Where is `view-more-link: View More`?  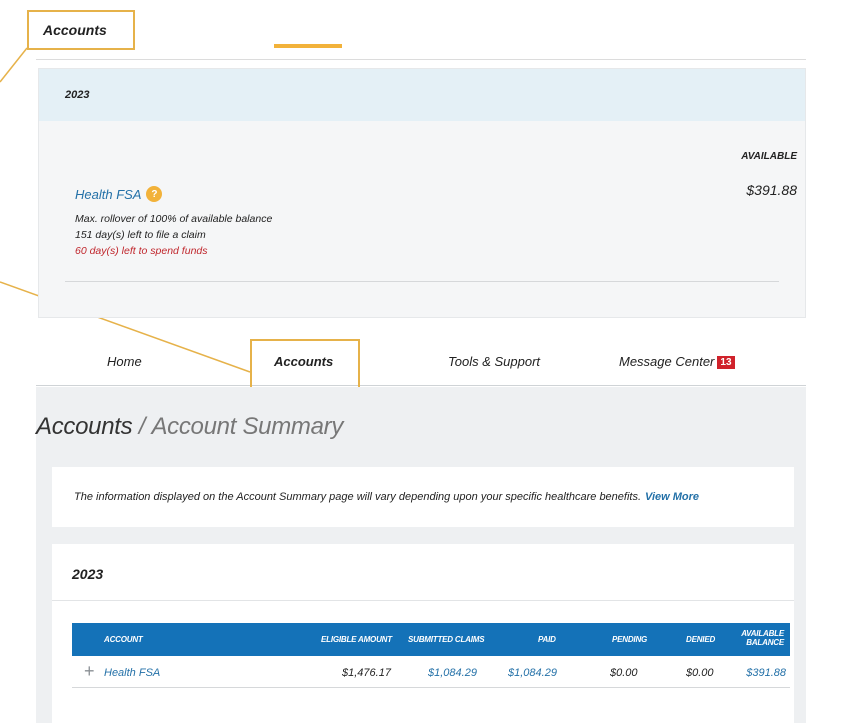
view-more-link: View More is located at coordinates (672, 497).